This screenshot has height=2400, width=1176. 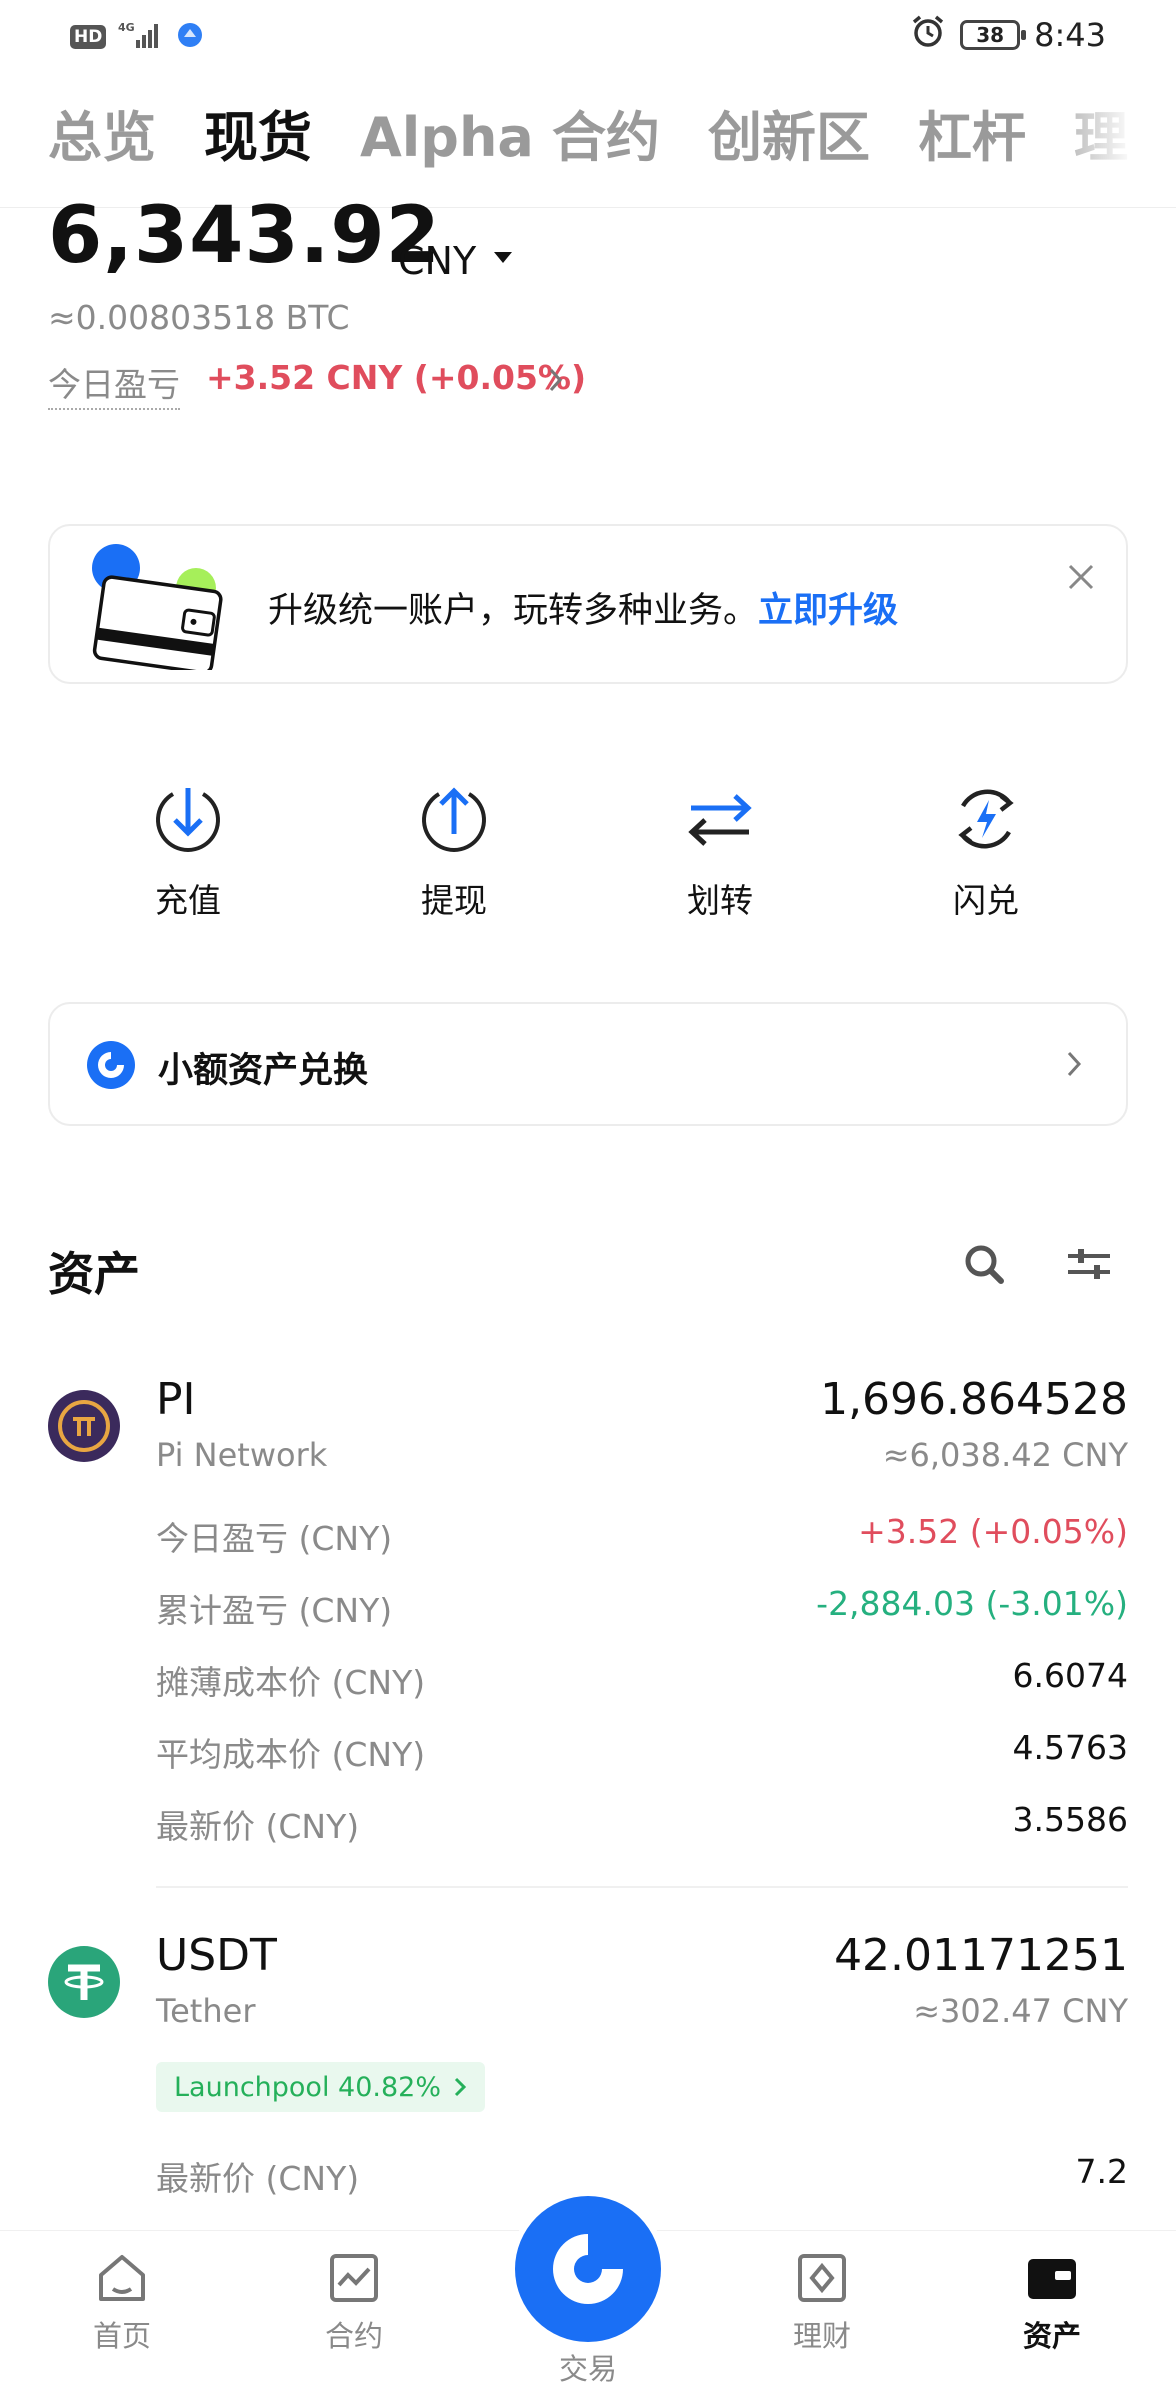 I want to click on asset-detail-value: 4.5763, so click(x=1070, y=1747).